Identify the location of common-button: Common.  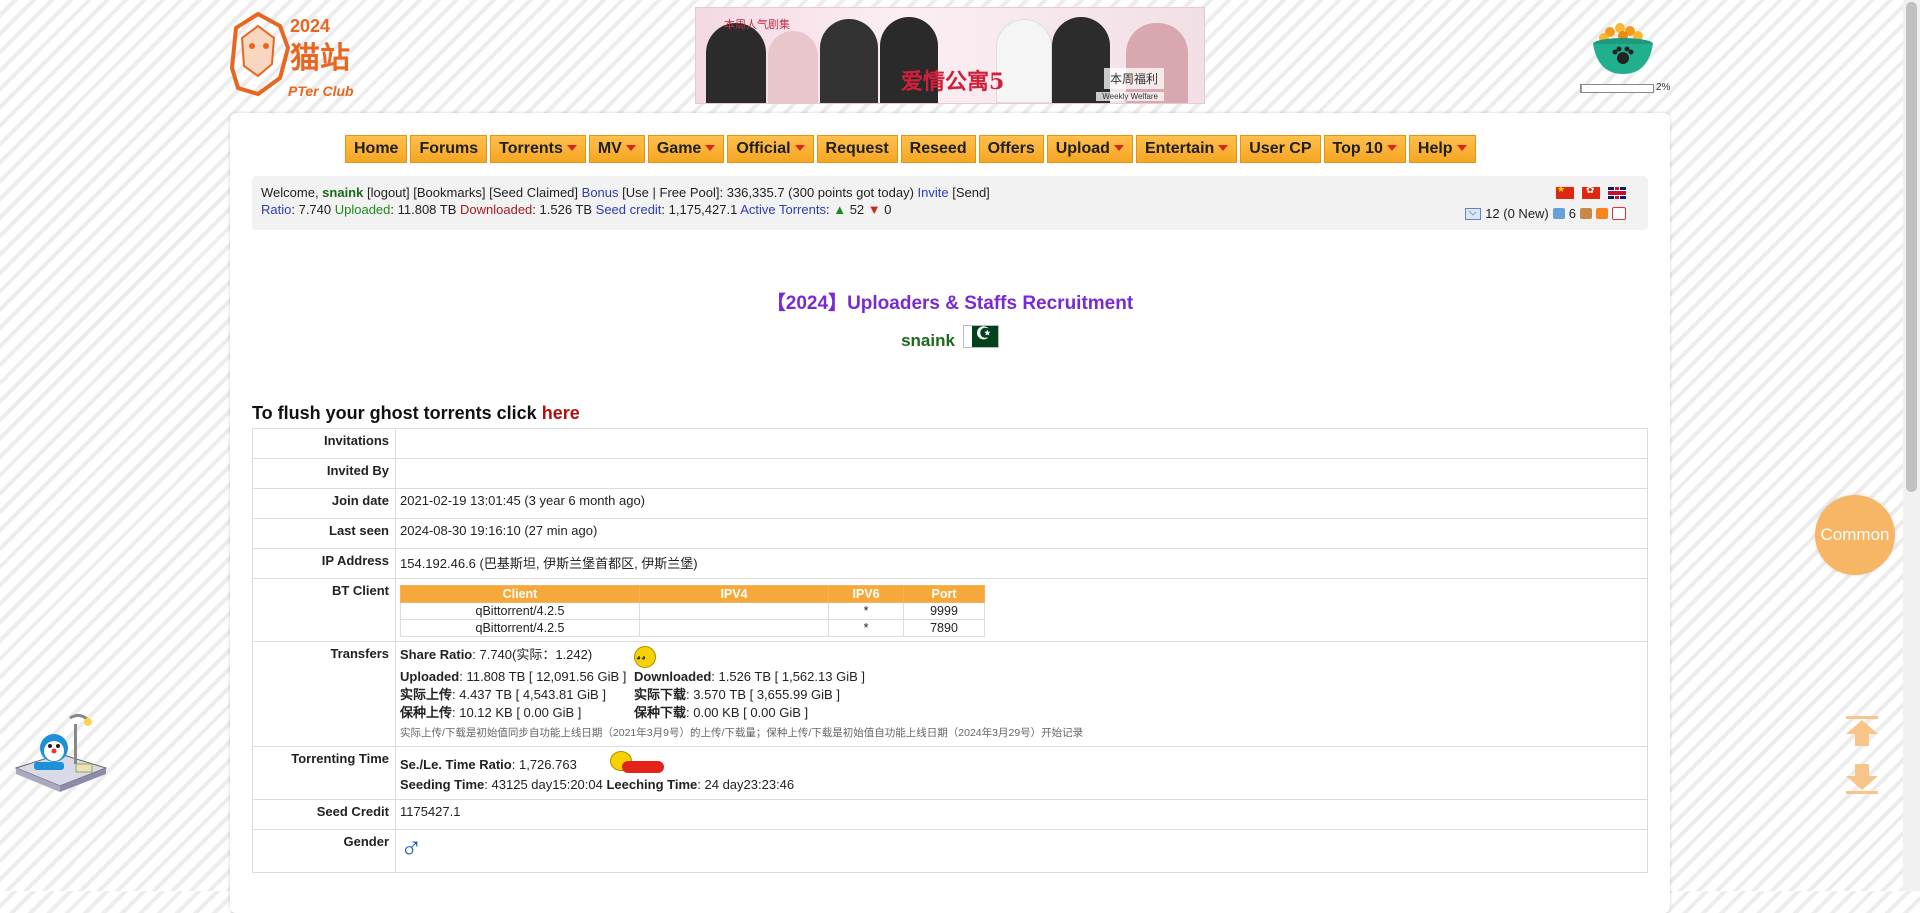
(1855, 535).